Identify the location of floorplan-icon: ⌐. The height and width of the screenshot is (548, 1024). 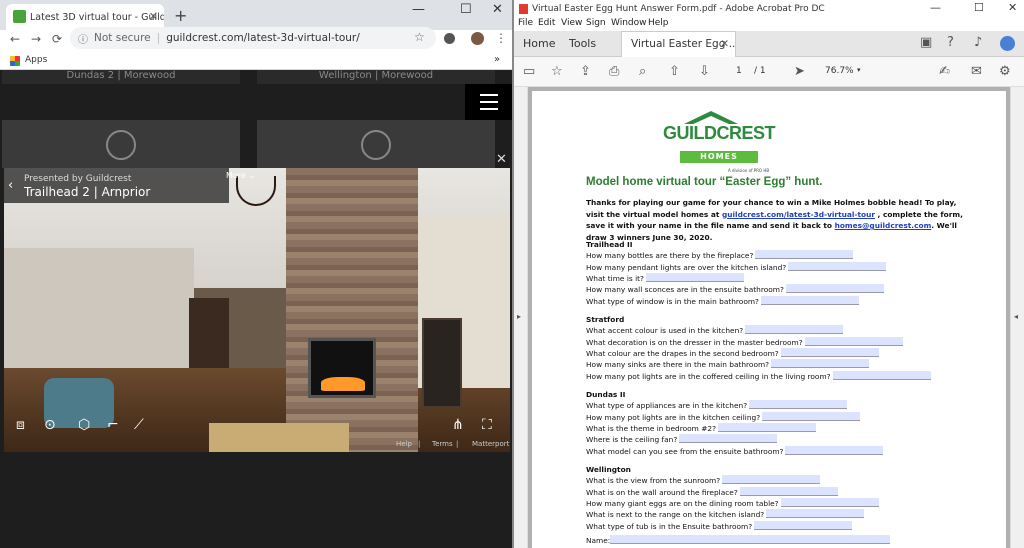
(113, 425).